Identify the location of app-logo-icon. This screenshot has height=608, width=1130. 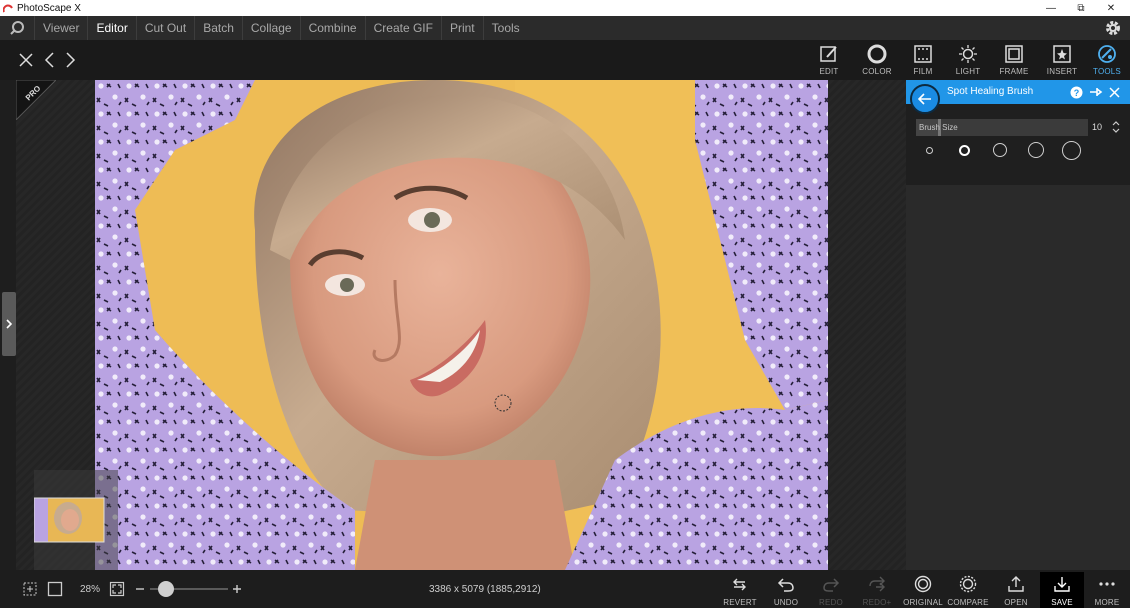
(8, 8).